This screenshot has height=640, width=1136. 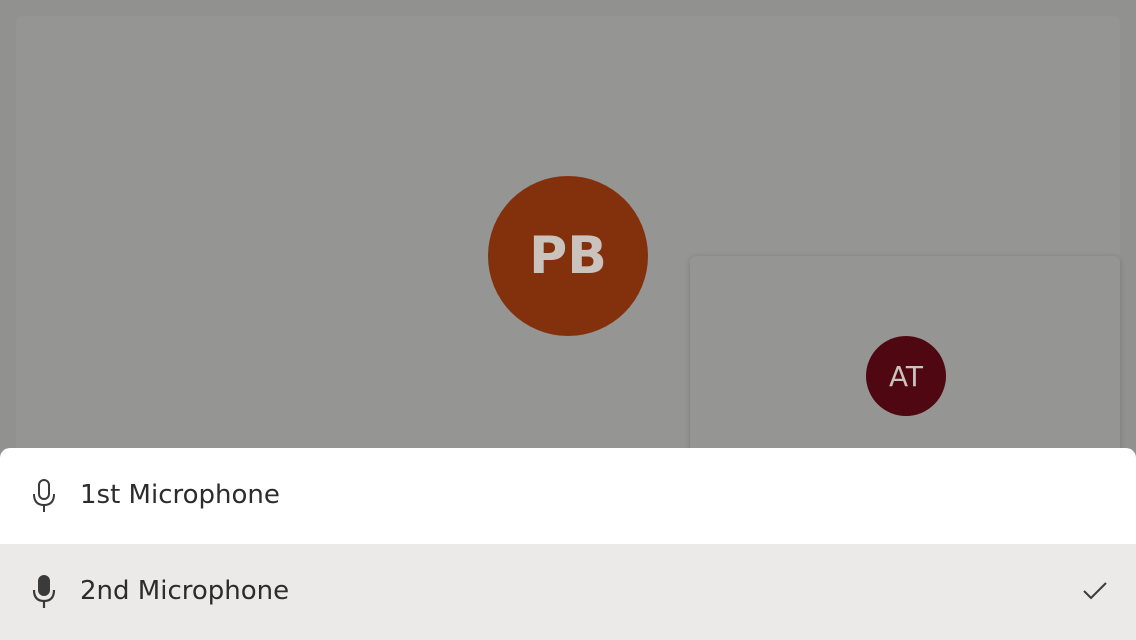 I want to click on microphone-option-2-label: 2nd Microphone, so click(x=185, y=591).